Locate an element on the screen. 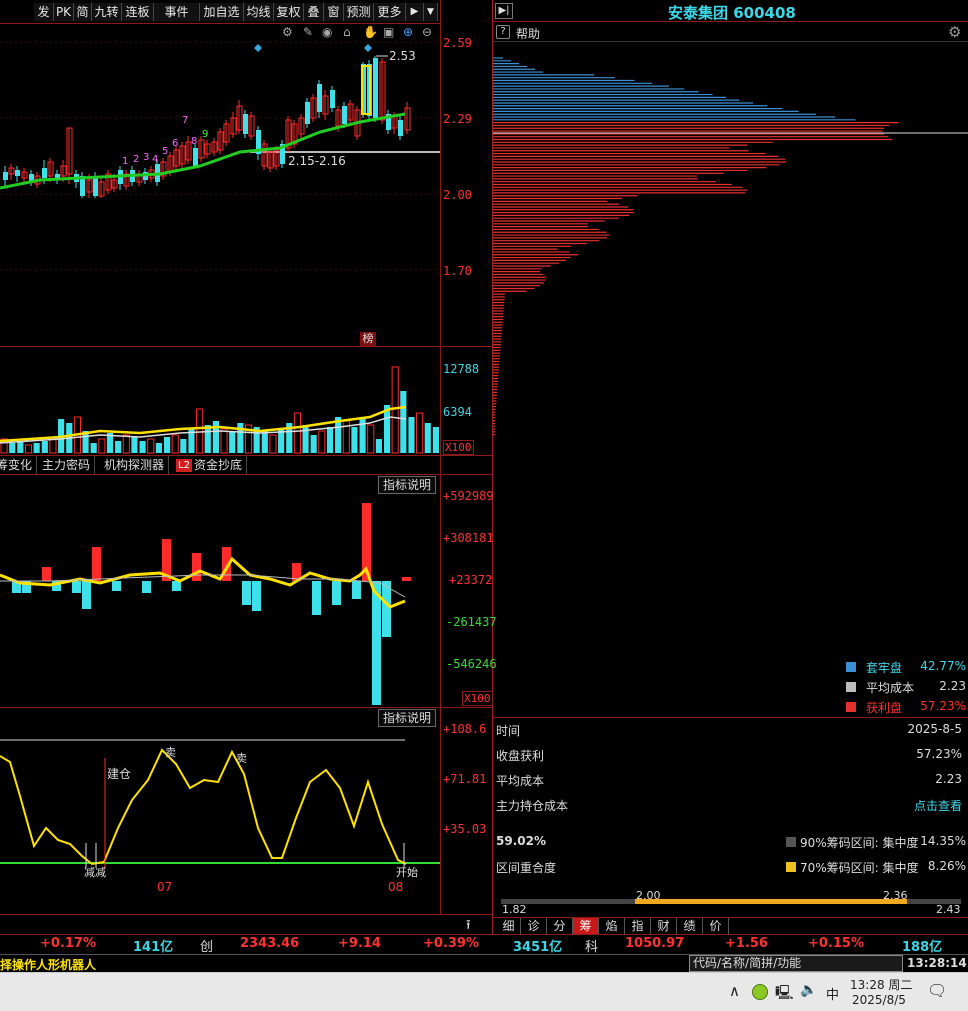 The image size is (968, 1011). zoom-out-icon: ⊖ is located at coordinates (427, 32).